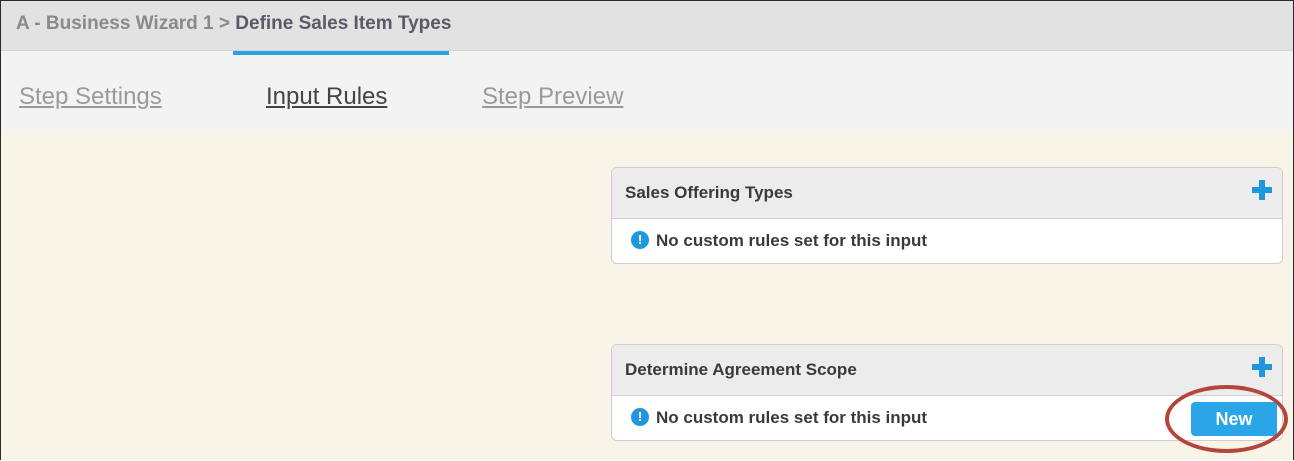  Describe the element at coordinates (947, 241) in the screenshot. I see `panel-body: ! No custom rules set for this input` at that location.